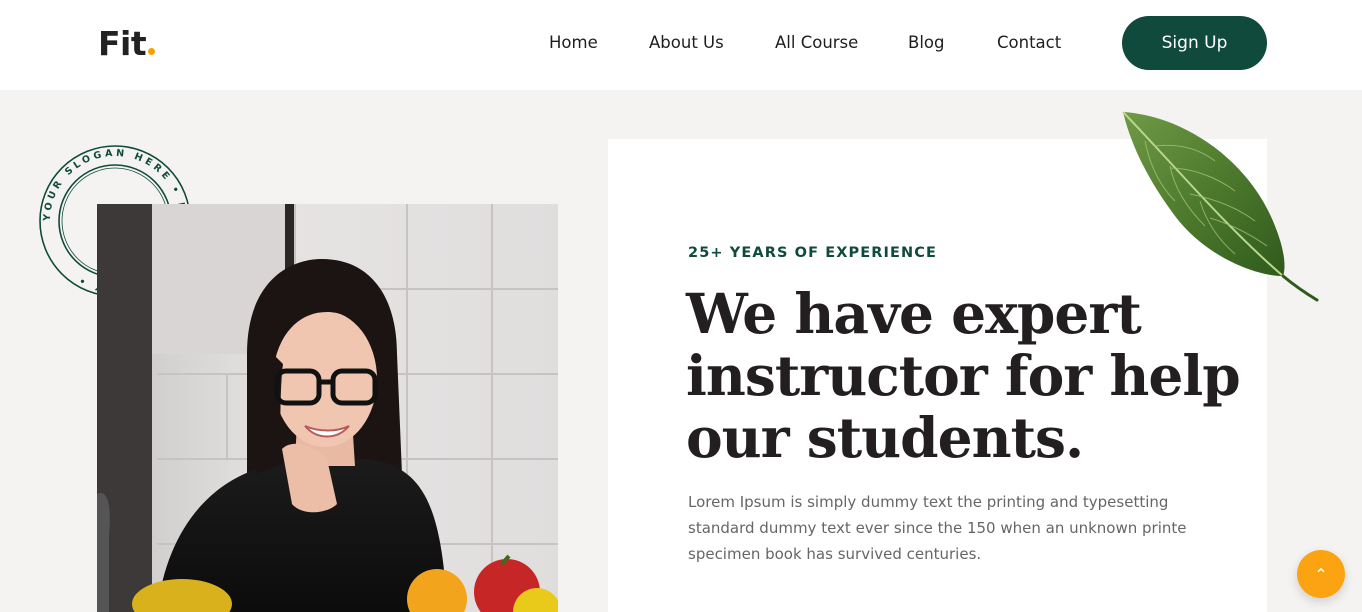 The height and width of the screenshot is (612, 1362). I want to click on nav-item-all-course: All Course, so click(816, 42).